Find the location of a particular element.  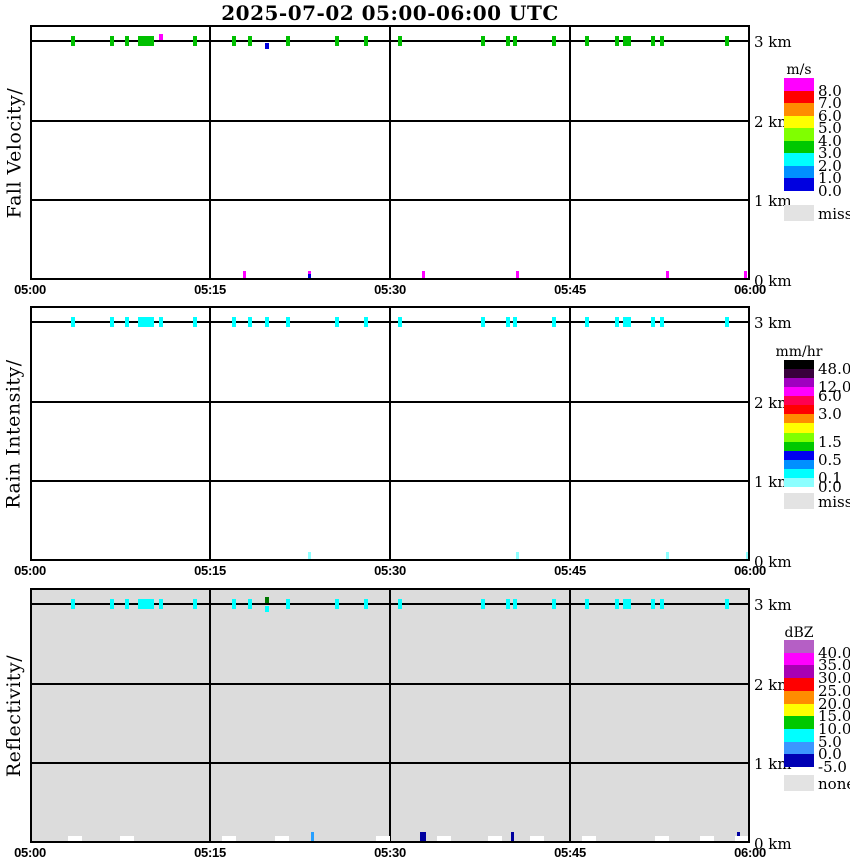

legend-threshold-label: -5.0 is located at coordinates (832, 767).